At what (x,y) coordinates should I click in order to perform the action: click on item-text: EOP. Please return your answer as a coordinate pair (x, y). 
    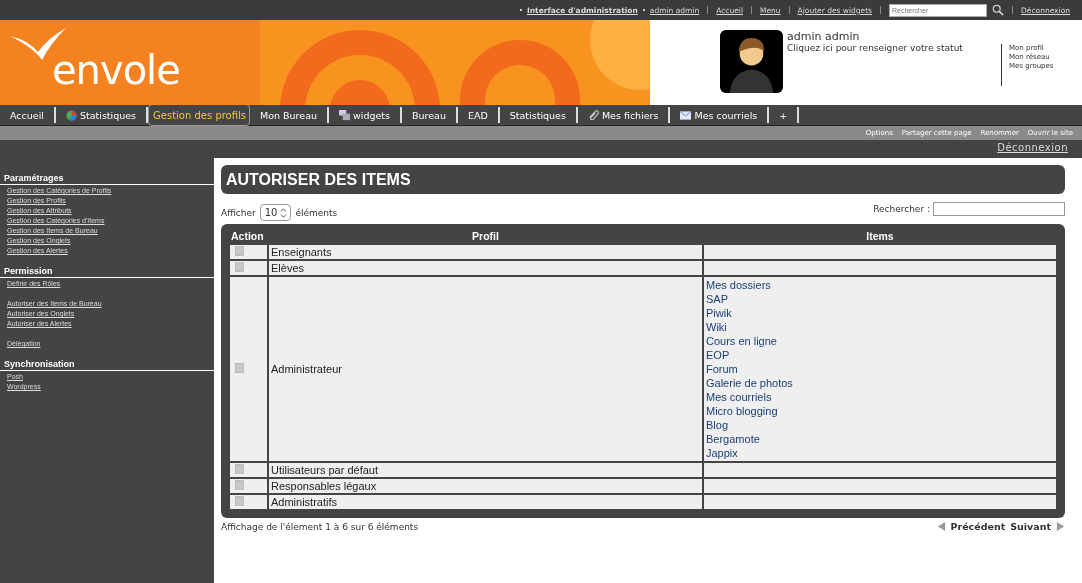
    Looking at the image, I should click on (718, 355).